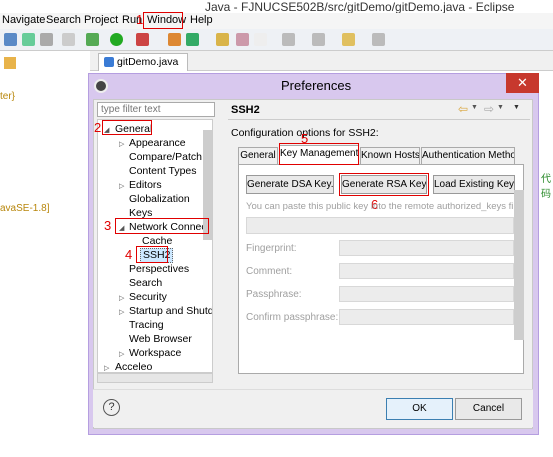 The width and height of the screenshot is (553, 457). What do you see at coordinates (25, 208) in the screenshot?
I see `editor-side-text-jre: avaSE-1.8]` at bounding box center [25, 208].